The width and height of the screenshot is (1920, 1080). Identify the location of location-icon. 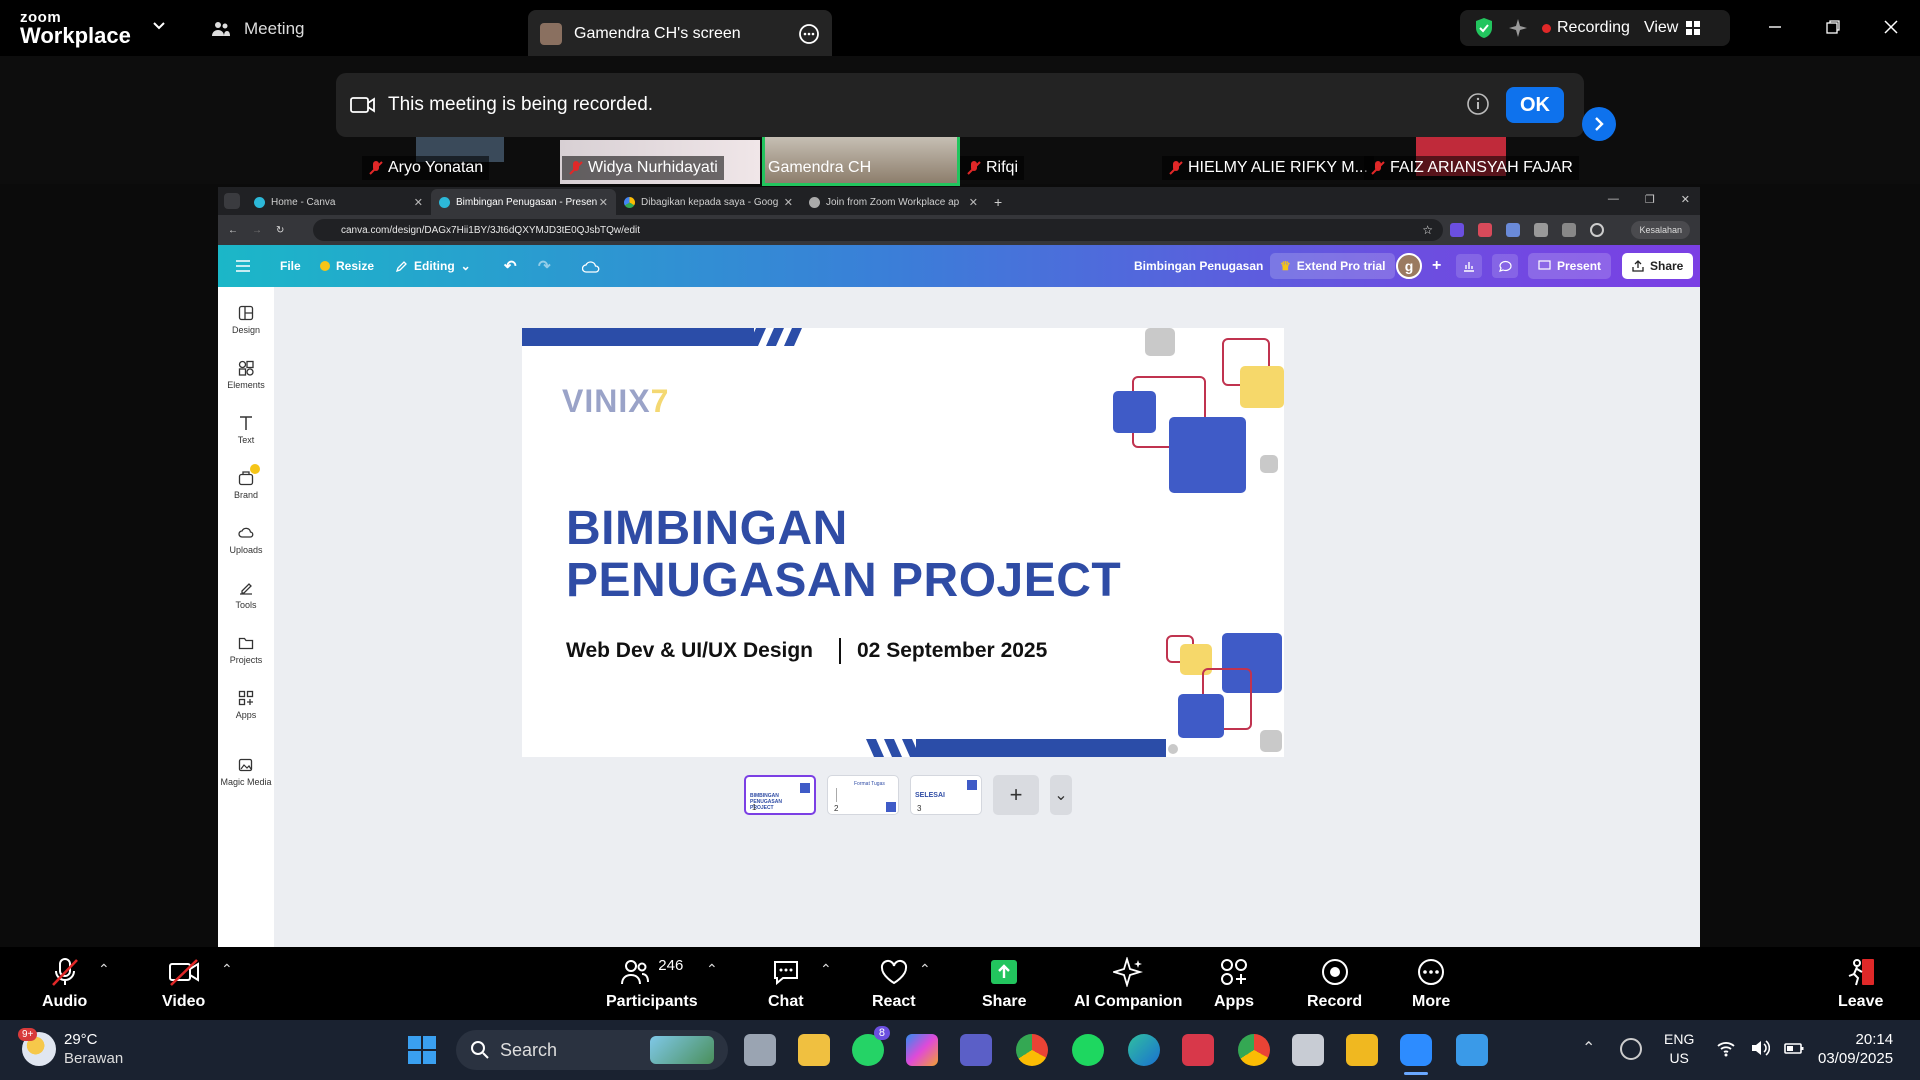
(1631, 1049).